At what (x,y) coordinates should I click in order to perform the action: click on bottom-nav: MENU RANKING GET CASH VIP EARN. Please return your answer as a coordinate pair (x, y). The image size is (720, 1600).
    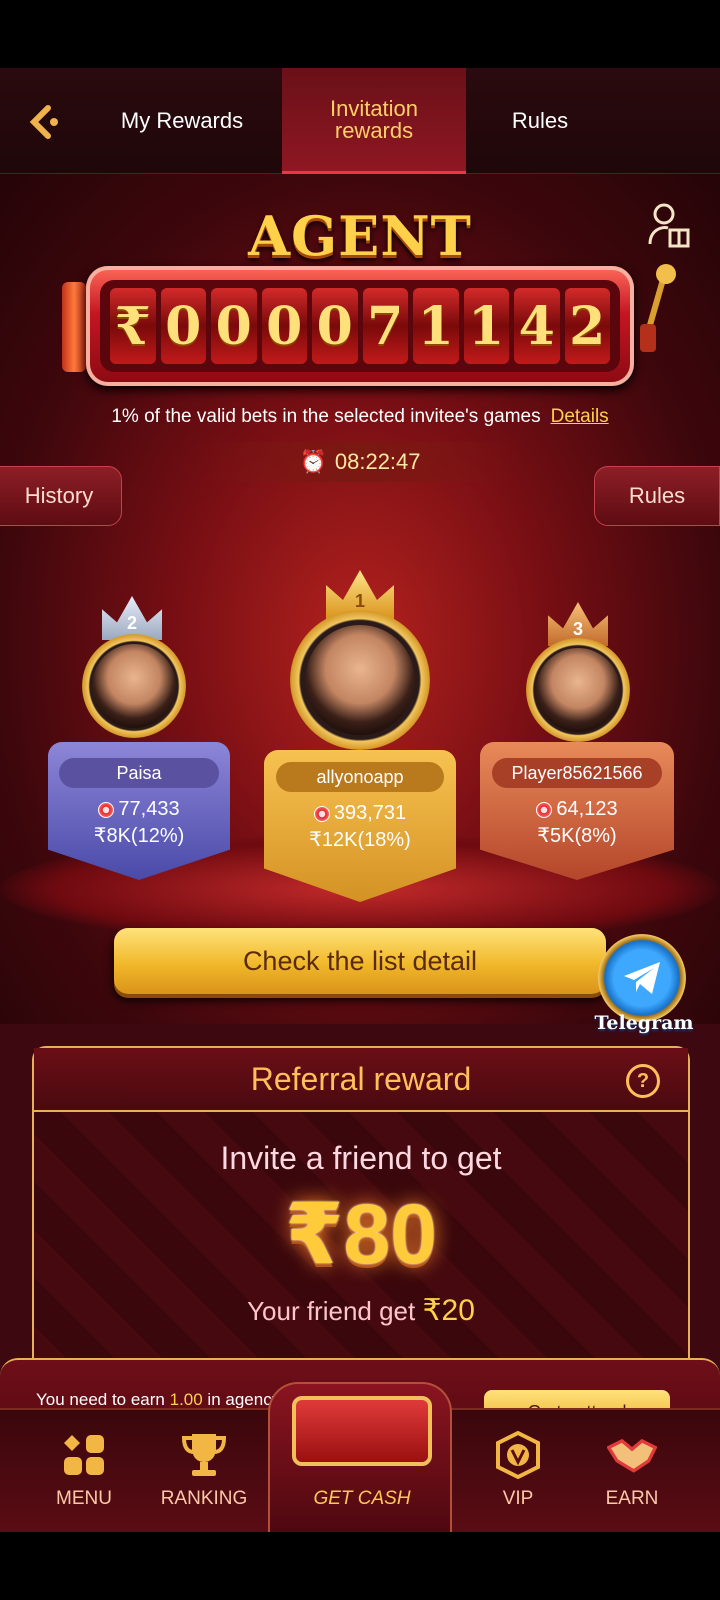
    Looking at the image, I should click on (360, 1457).